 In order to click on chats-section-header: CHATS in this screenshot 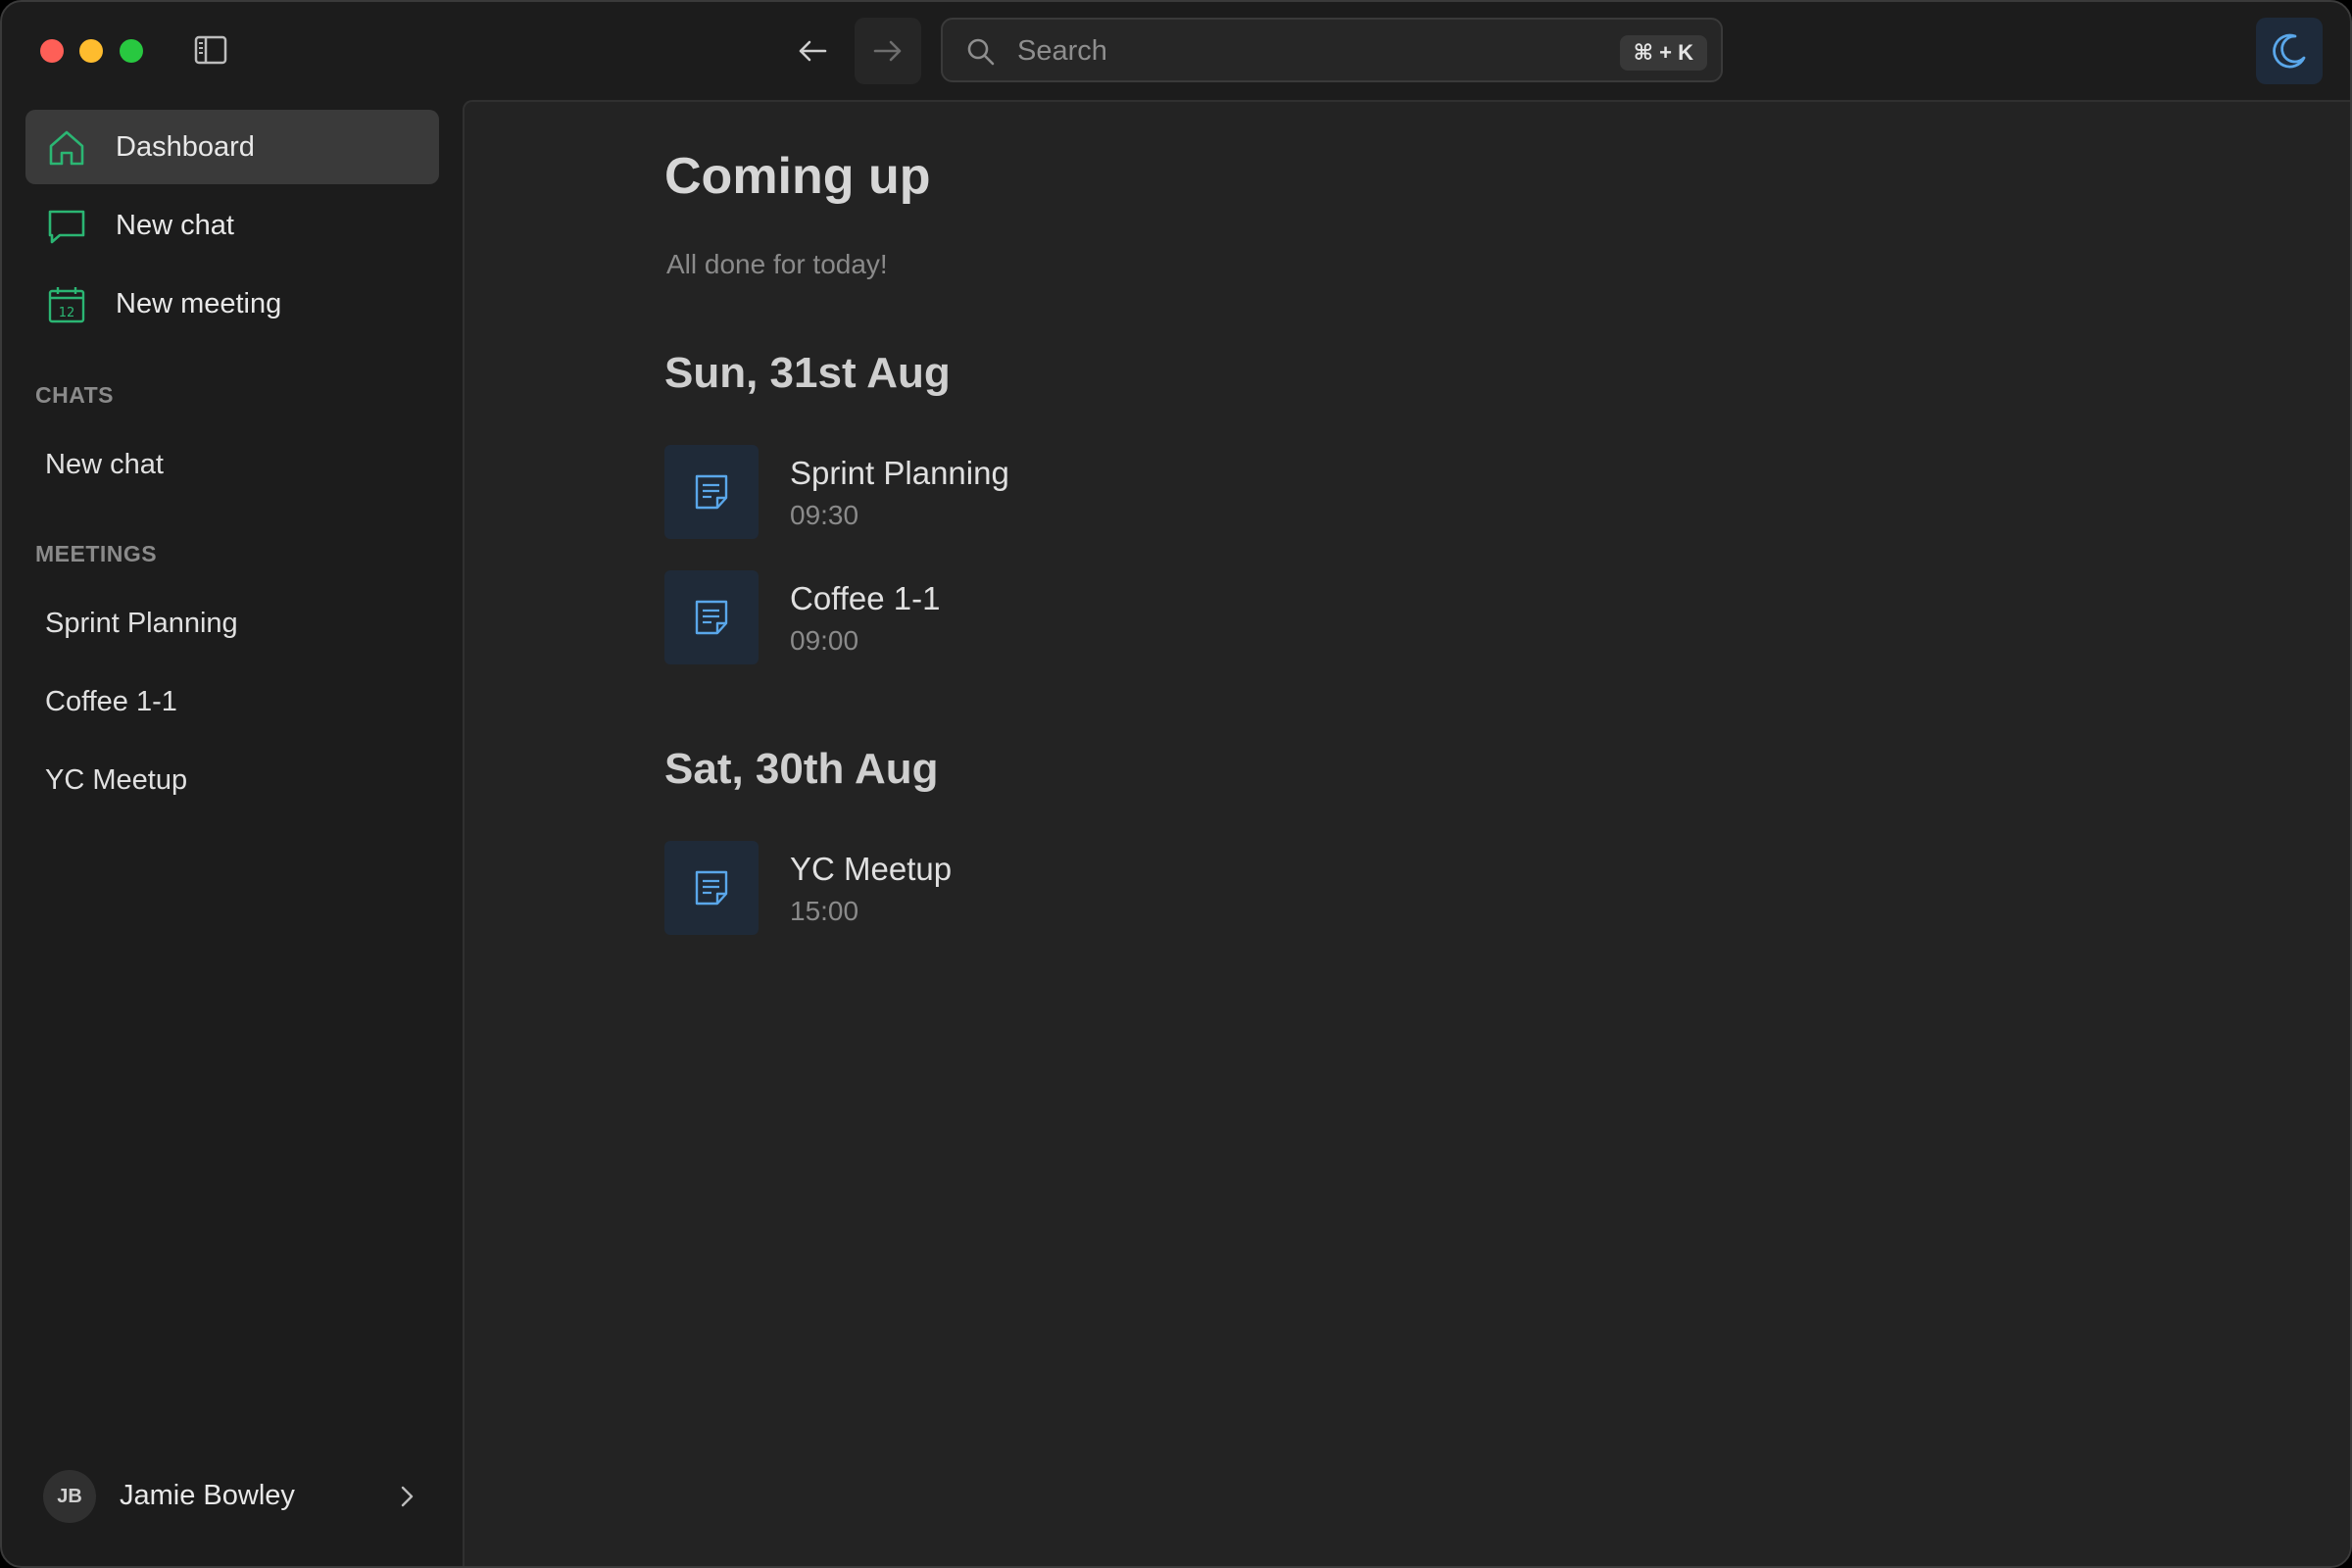, I will do `click(75, 395)`.